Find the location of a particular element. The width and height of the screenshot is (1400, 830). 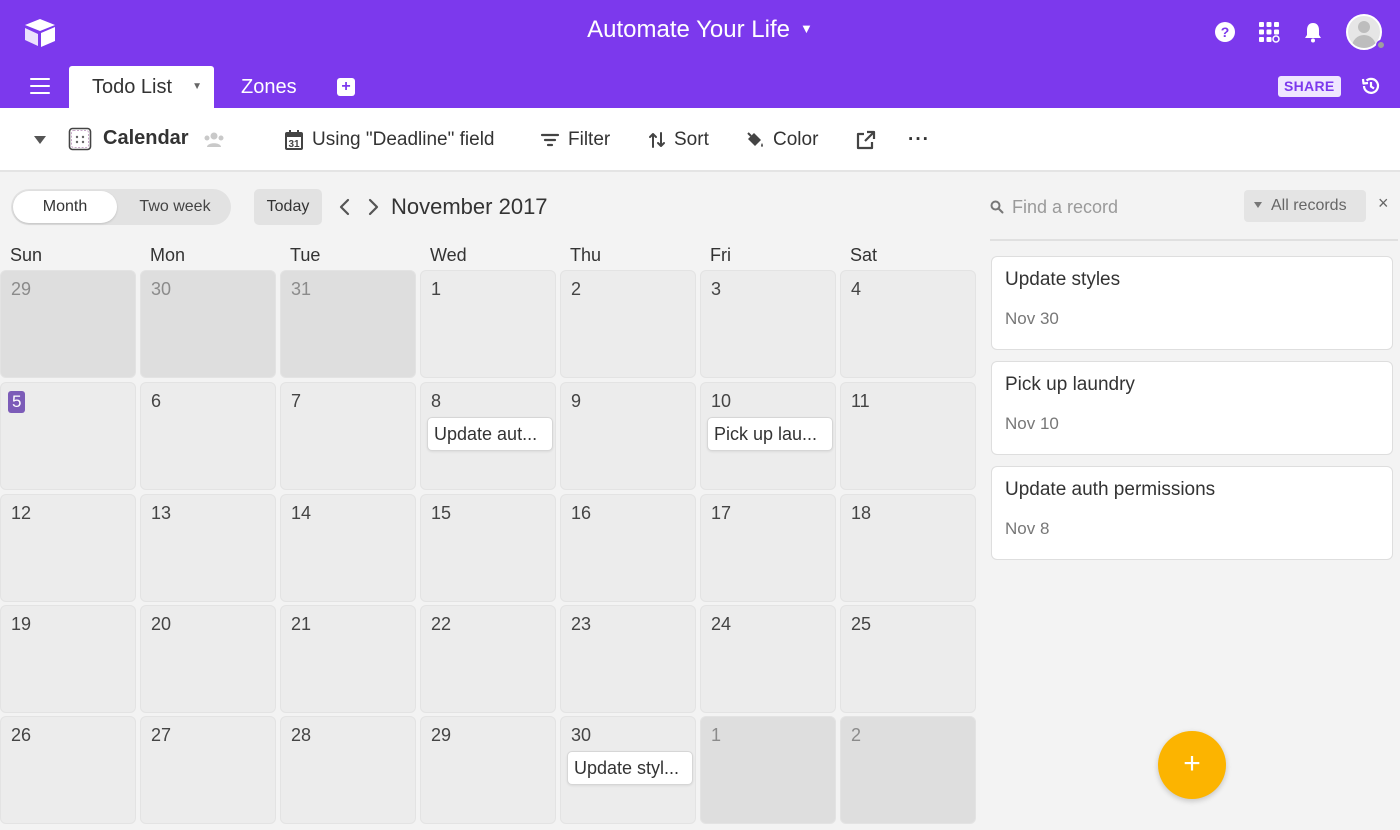

status-dot is located at coordinates (1381, 45).